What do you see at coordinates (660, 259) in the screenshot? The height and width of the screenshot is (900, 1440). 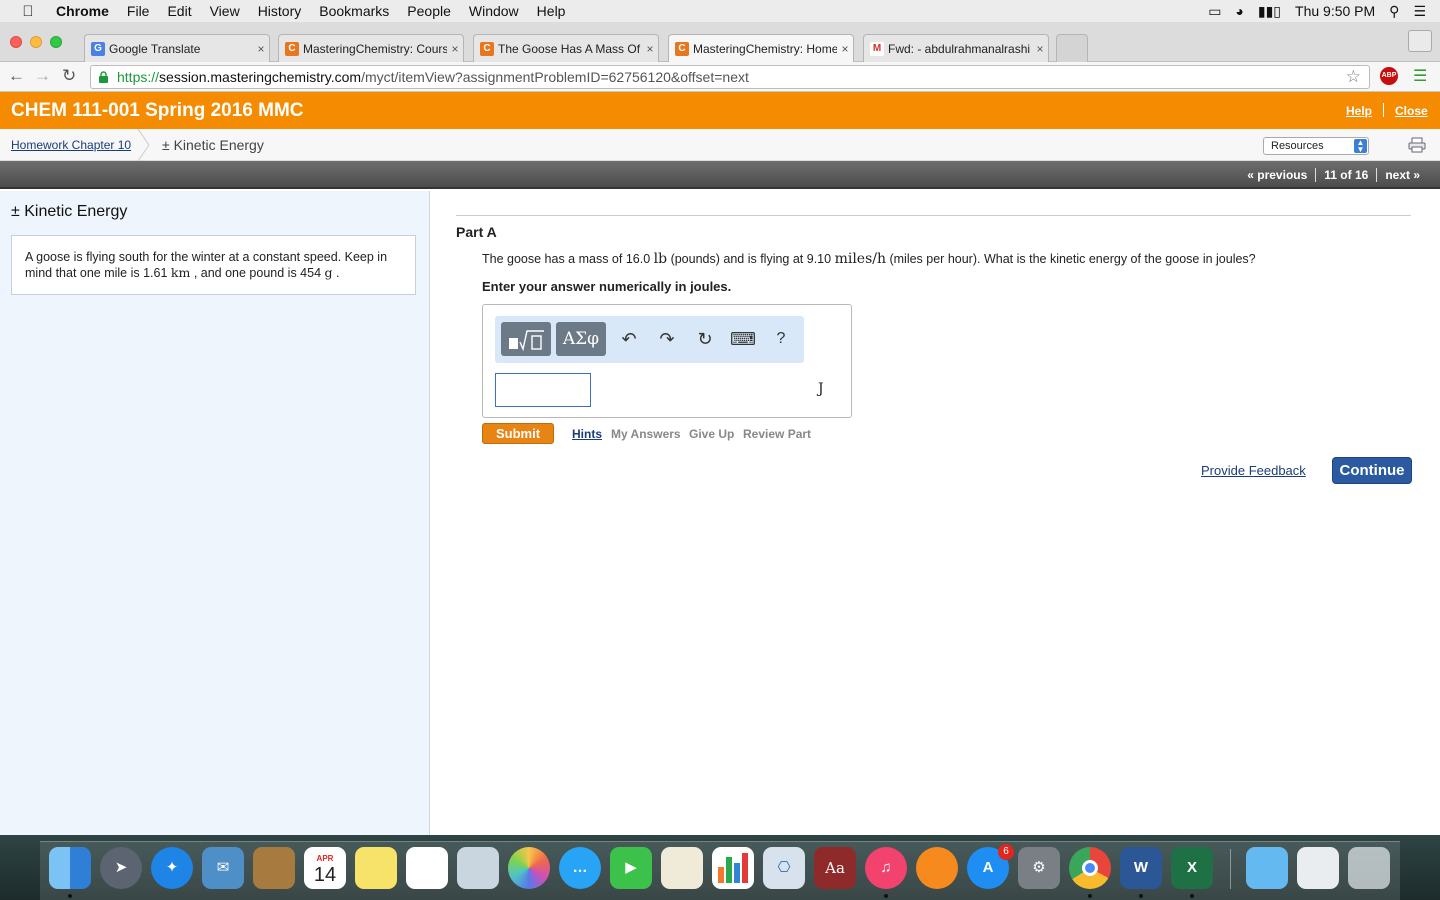 I see `unit-lb: lb` at bounding box center [660, 259].